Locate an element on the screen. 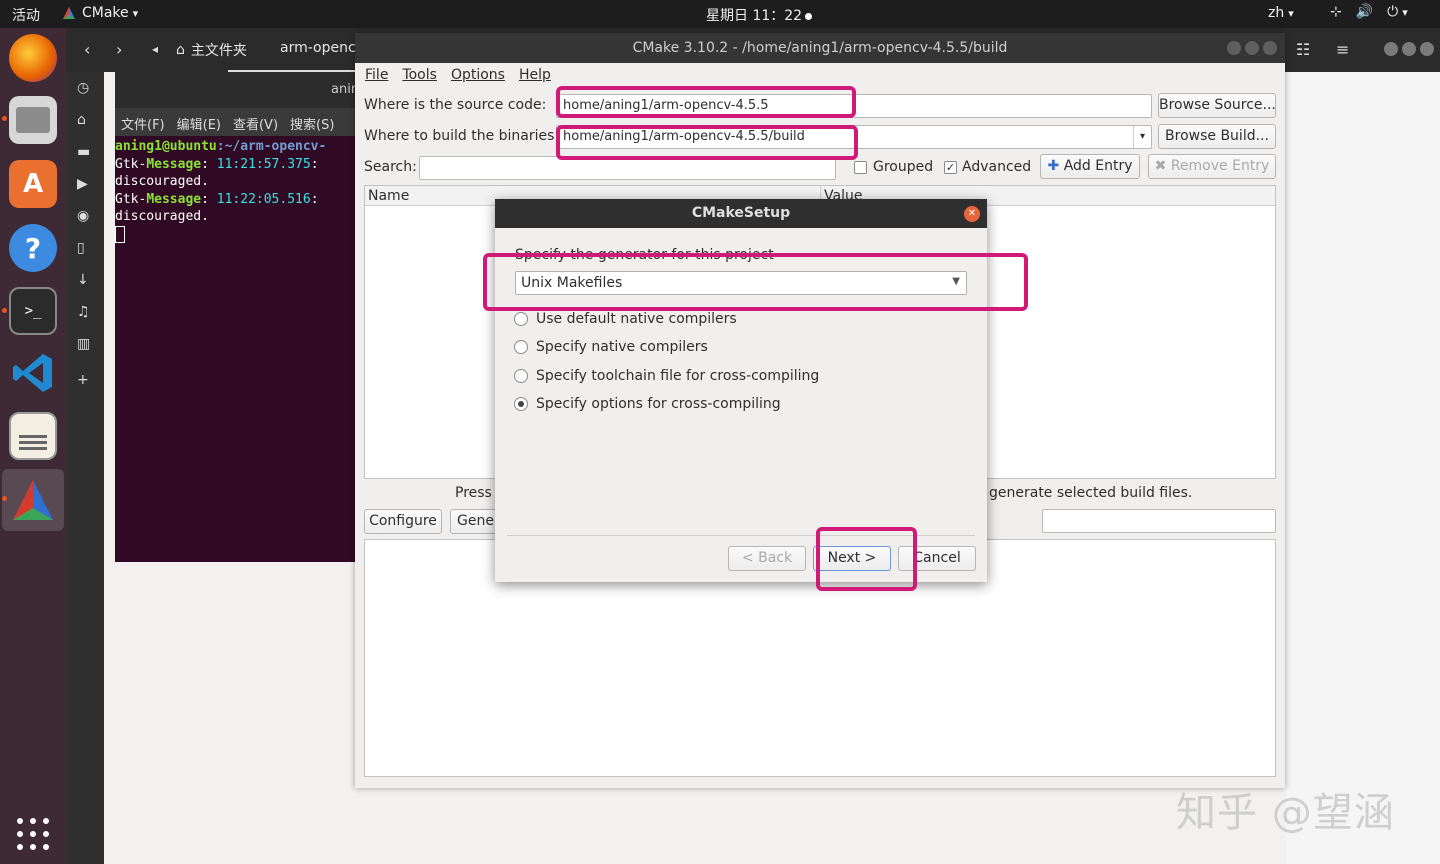 The height and width of the screenshot is (864, 1440). forward-icon: › is located at coordinates (119, 49).